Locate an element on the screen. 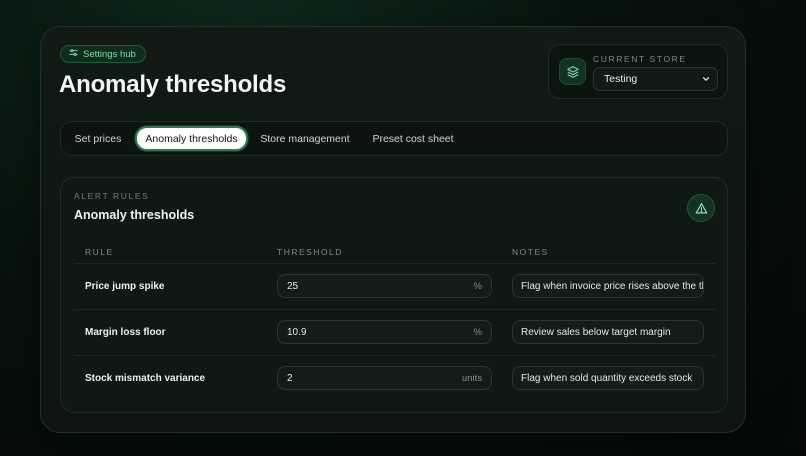 The width and height of the screenshot is (806, 456). tab-set-prices: Set prices is located at coordinates (98, 138).